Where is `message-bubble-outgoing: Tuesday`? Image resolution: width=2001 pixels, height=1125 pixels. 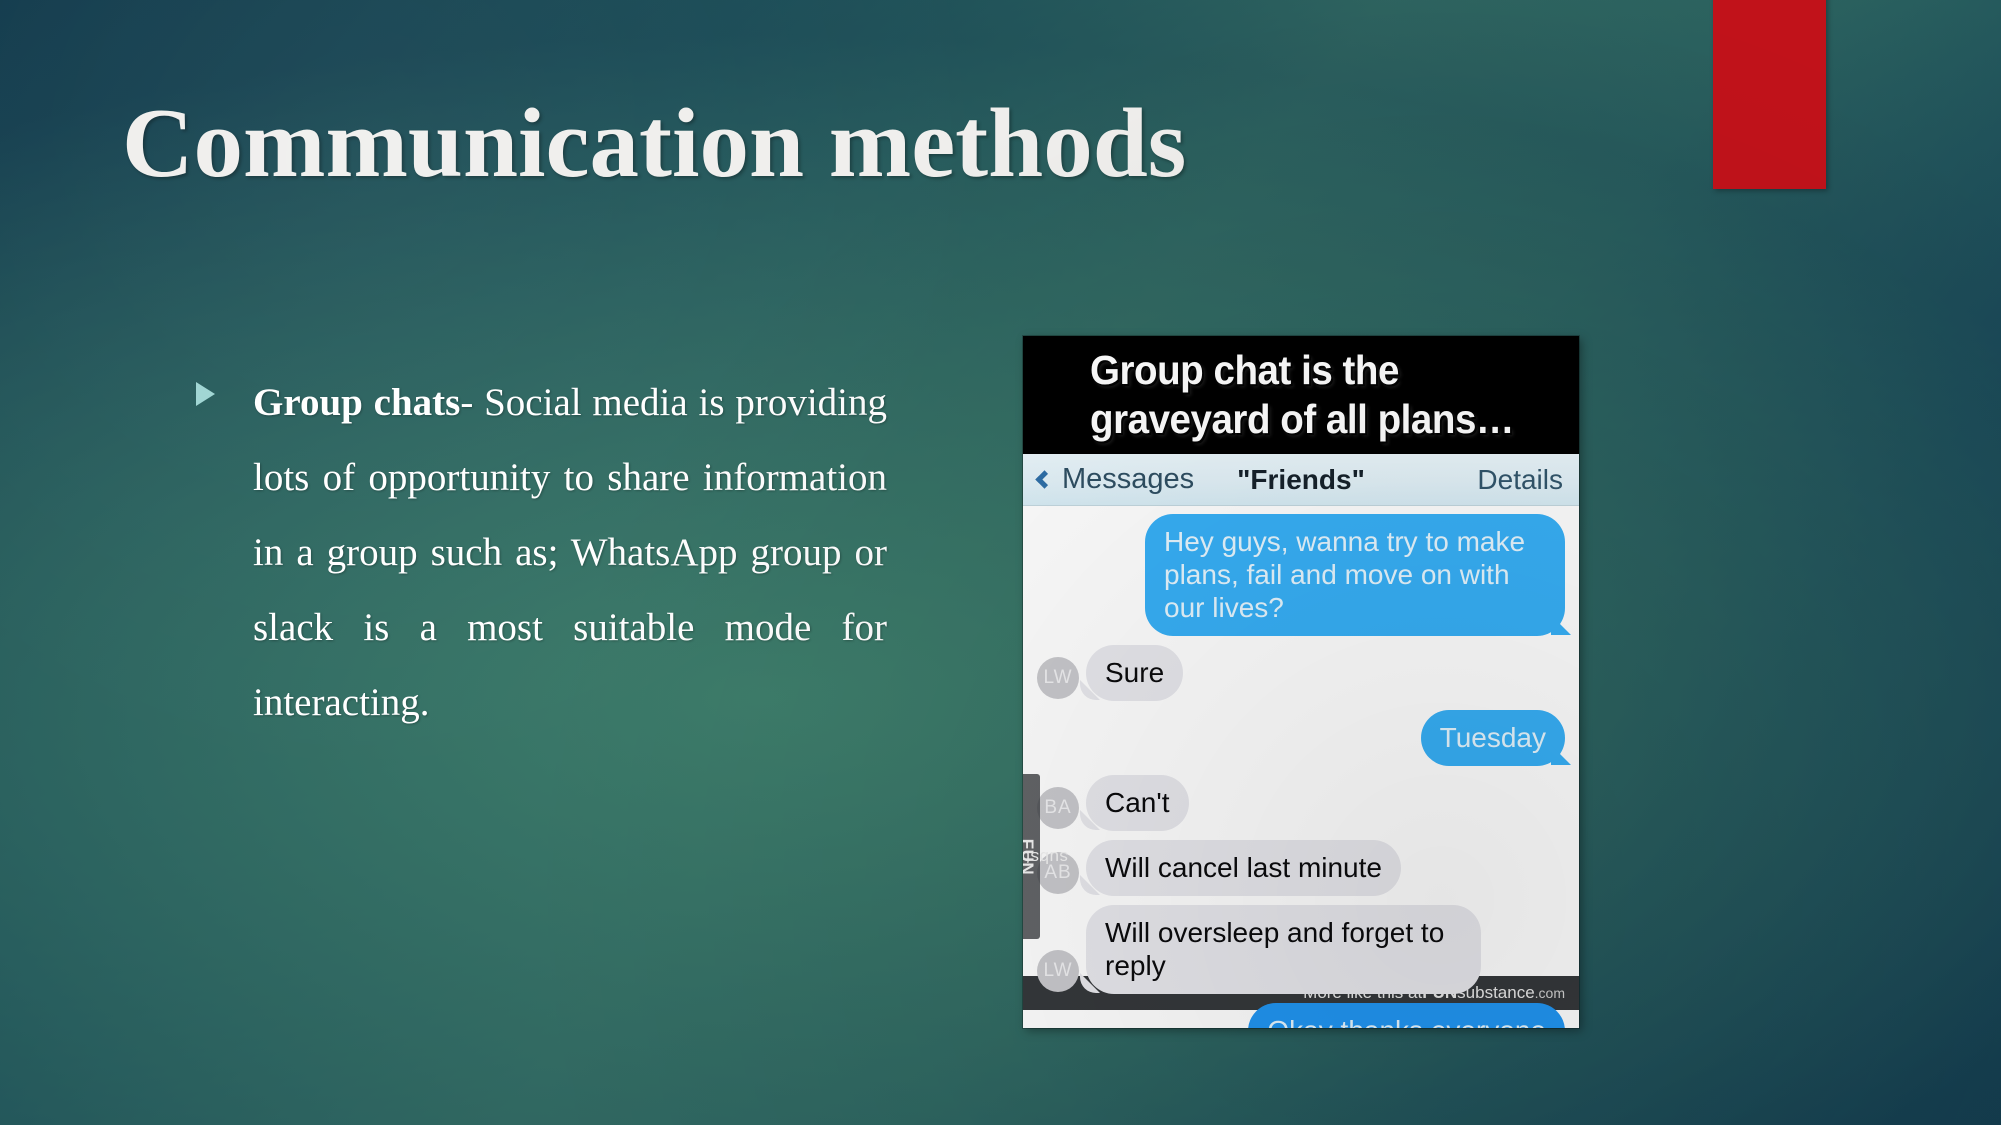
message-bubble-outgoing: Tuesday is located at coordinates (1492, 738).